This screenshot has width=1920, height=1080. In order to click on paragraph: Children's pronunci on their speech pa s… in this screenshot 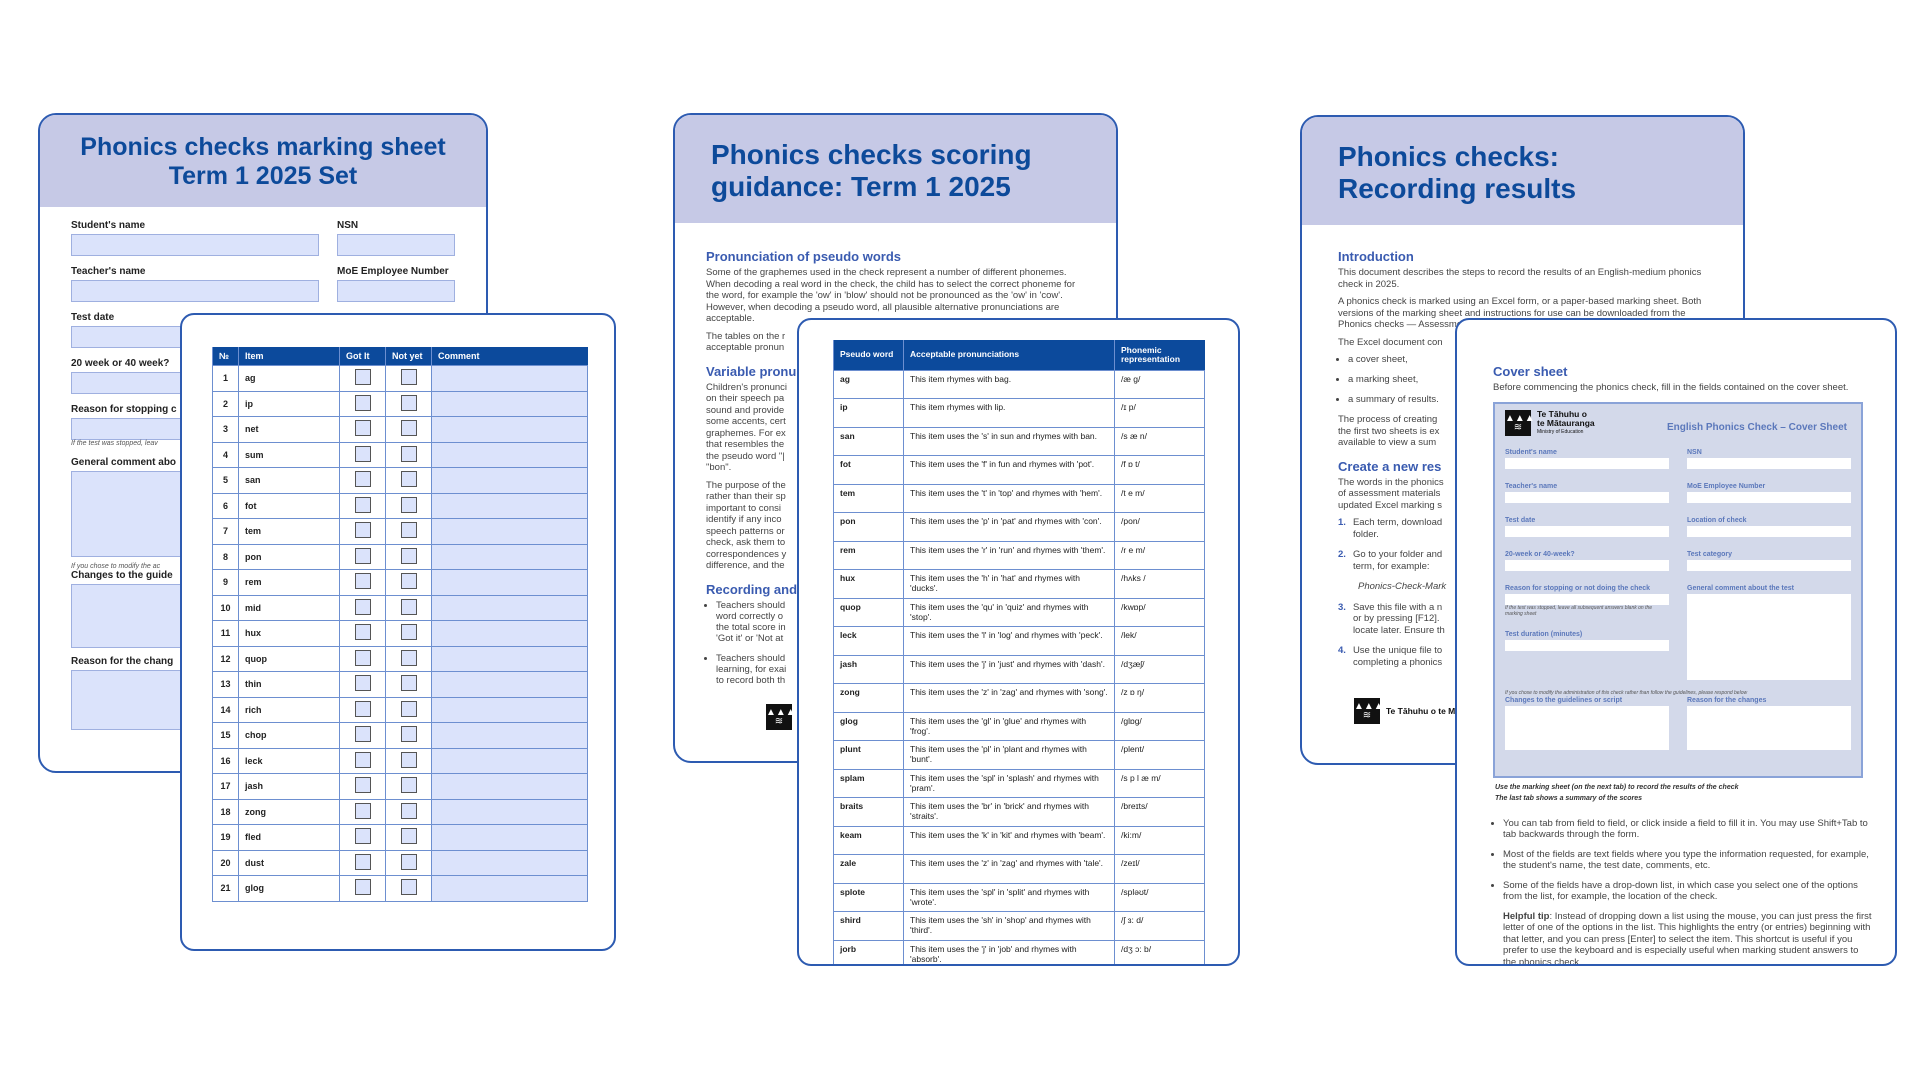, I will do `click(747, 427)`.